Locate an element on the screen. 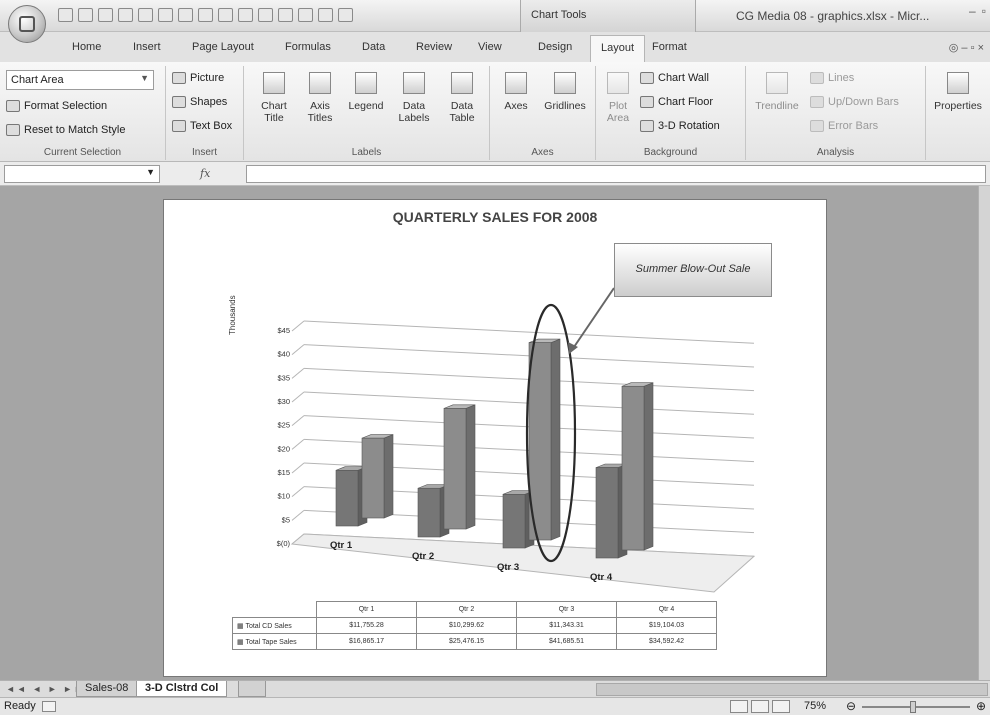 This screenshot has width=990, height=715. page-layout-view-icon is located at coordinates (760, 706).